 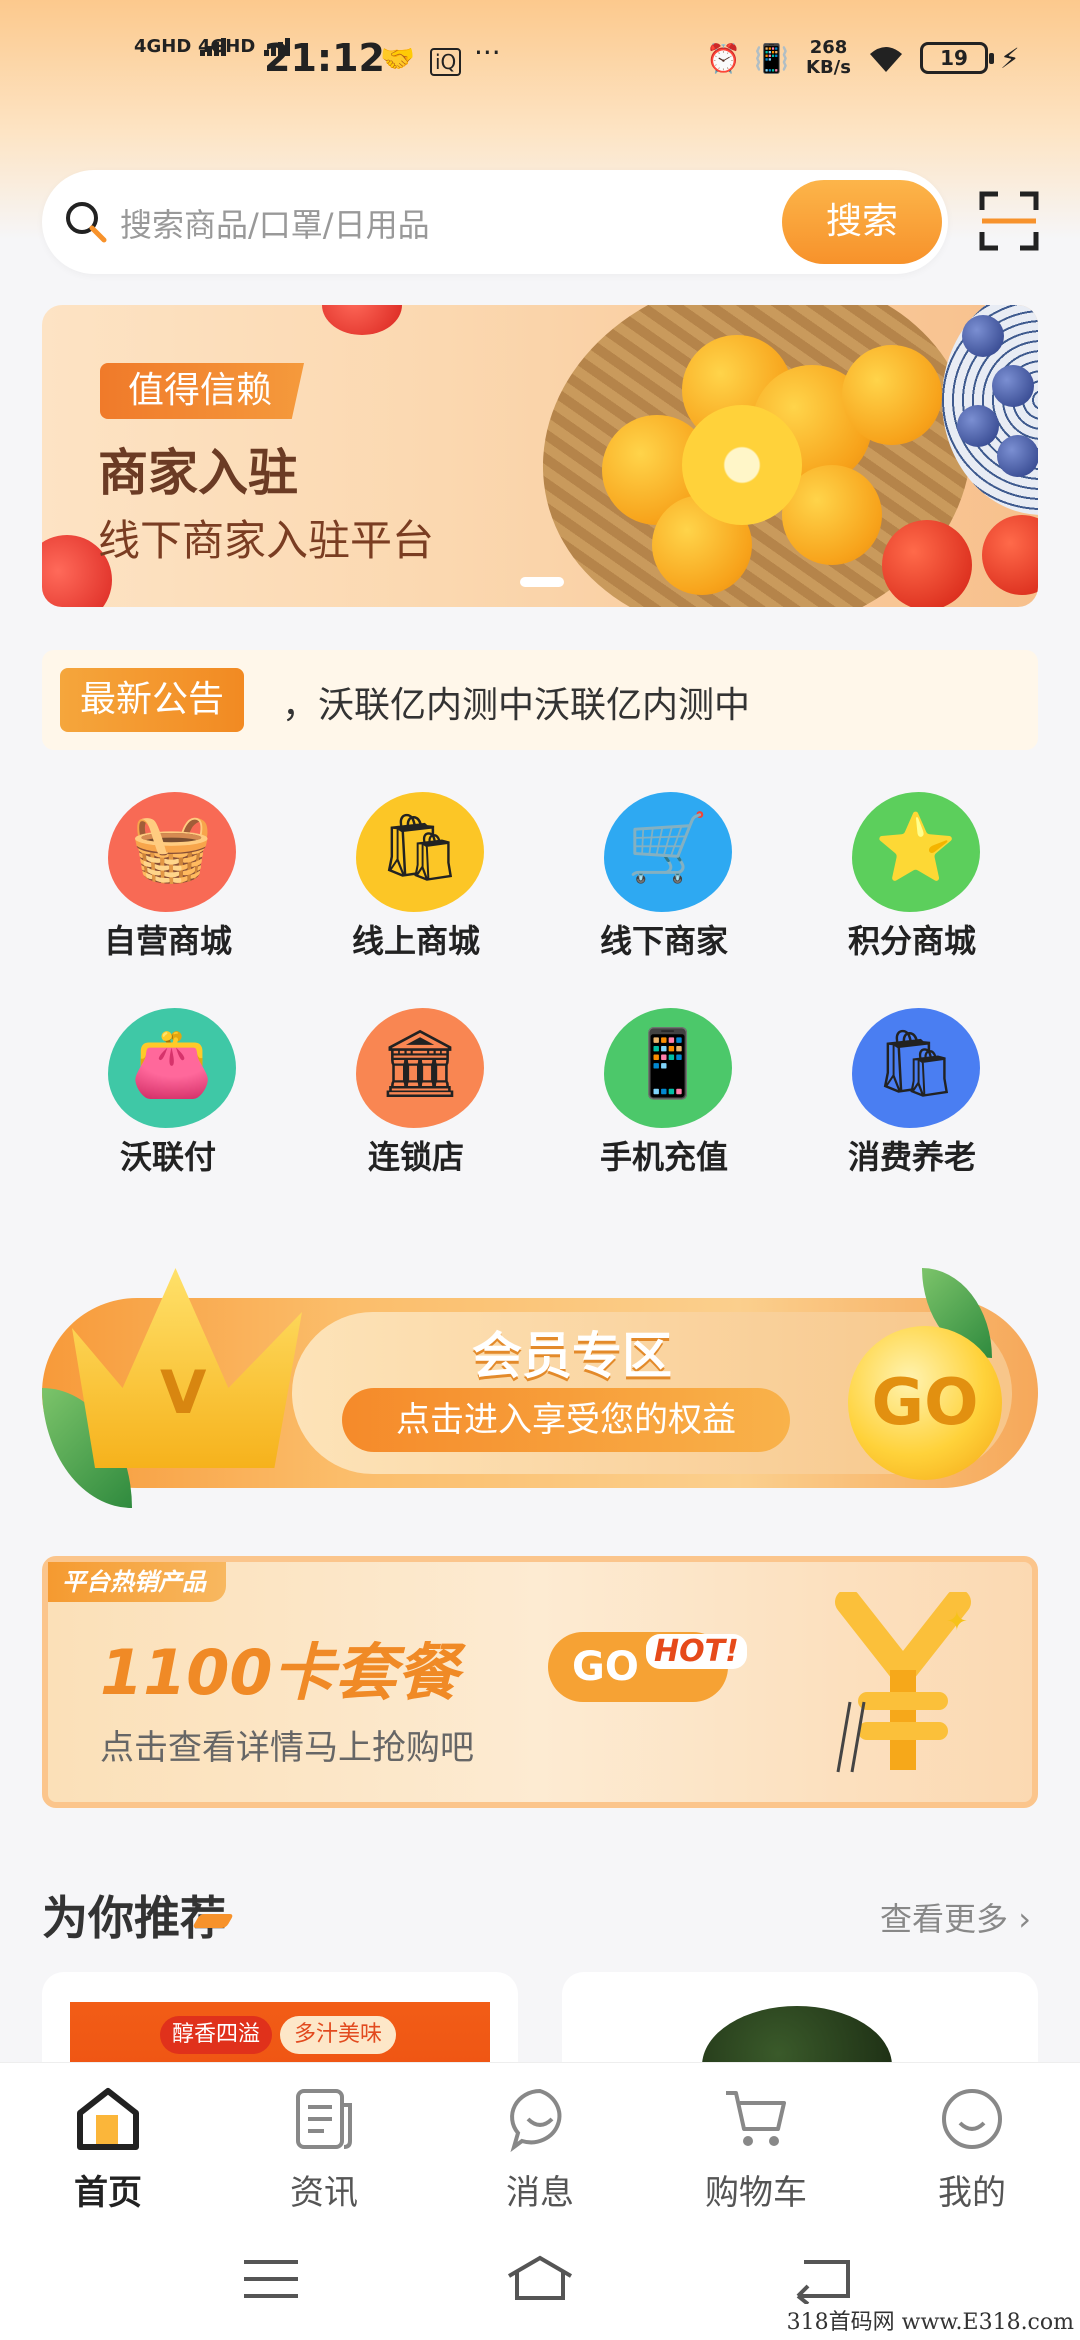 What do you see at coordinates (1010, 58) in the screenshot?
I see `charging-icon: ⚡` at bounding box center [1010, 58].